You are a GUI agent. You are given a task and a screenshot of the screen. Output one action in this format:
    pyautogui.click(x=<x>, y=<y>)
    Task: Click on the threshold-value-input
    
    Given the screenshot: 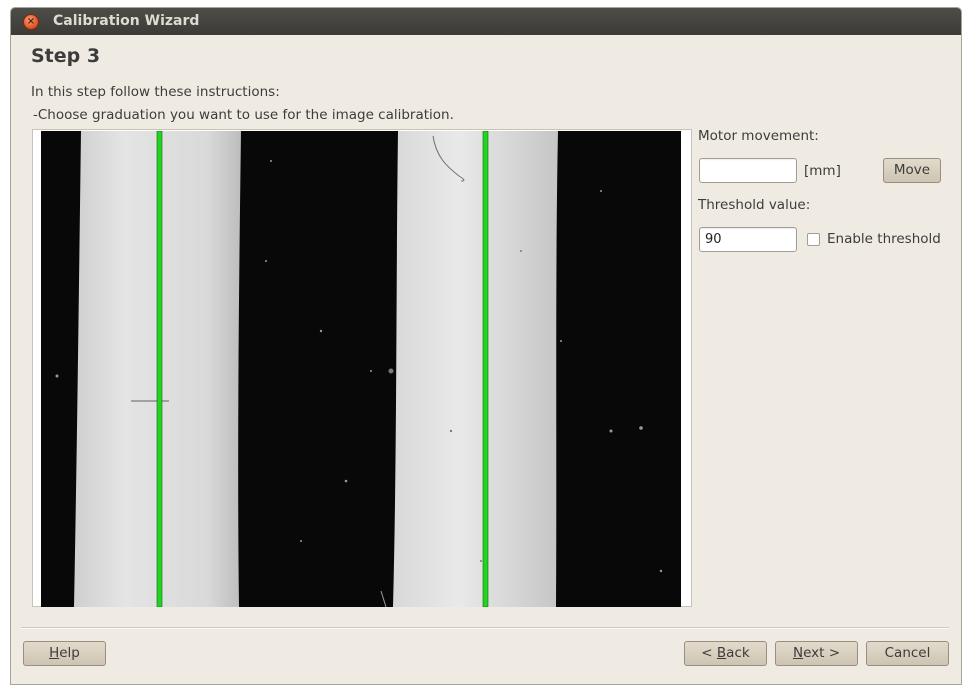 What is the action you would take?
    pyautogui.click(x=748, y=239)
    